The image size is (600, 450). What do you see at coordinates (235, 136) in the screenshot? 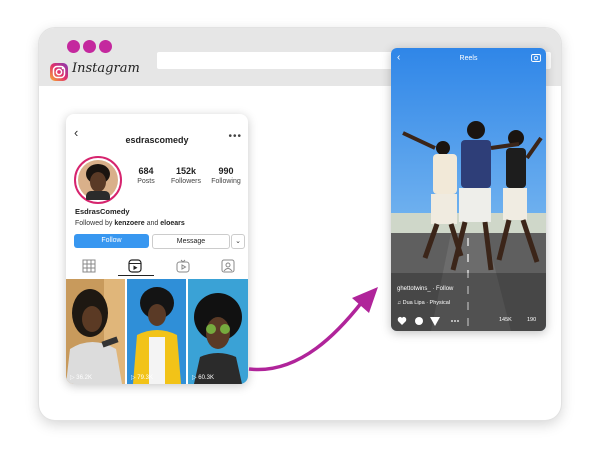
I see `more-options-icon: •••` at bounding box center [235, 136].